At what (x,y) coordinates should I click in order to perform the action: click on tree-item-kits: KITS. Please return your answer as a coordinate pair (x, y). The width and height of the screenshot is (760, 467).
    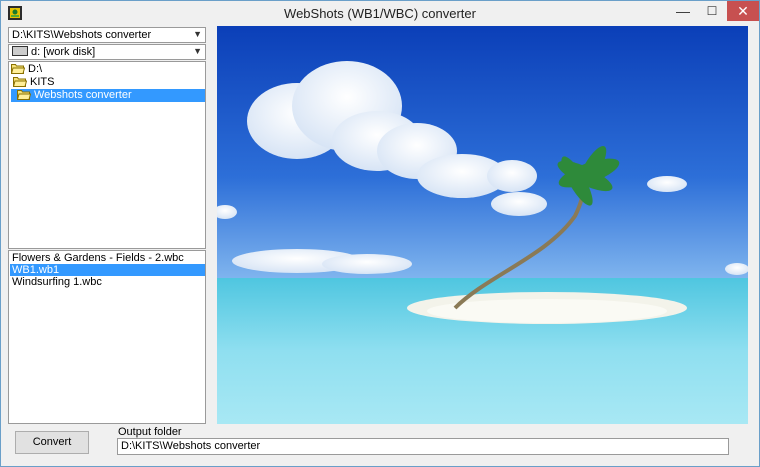
    Looking at the image, I should click on (33, 82).